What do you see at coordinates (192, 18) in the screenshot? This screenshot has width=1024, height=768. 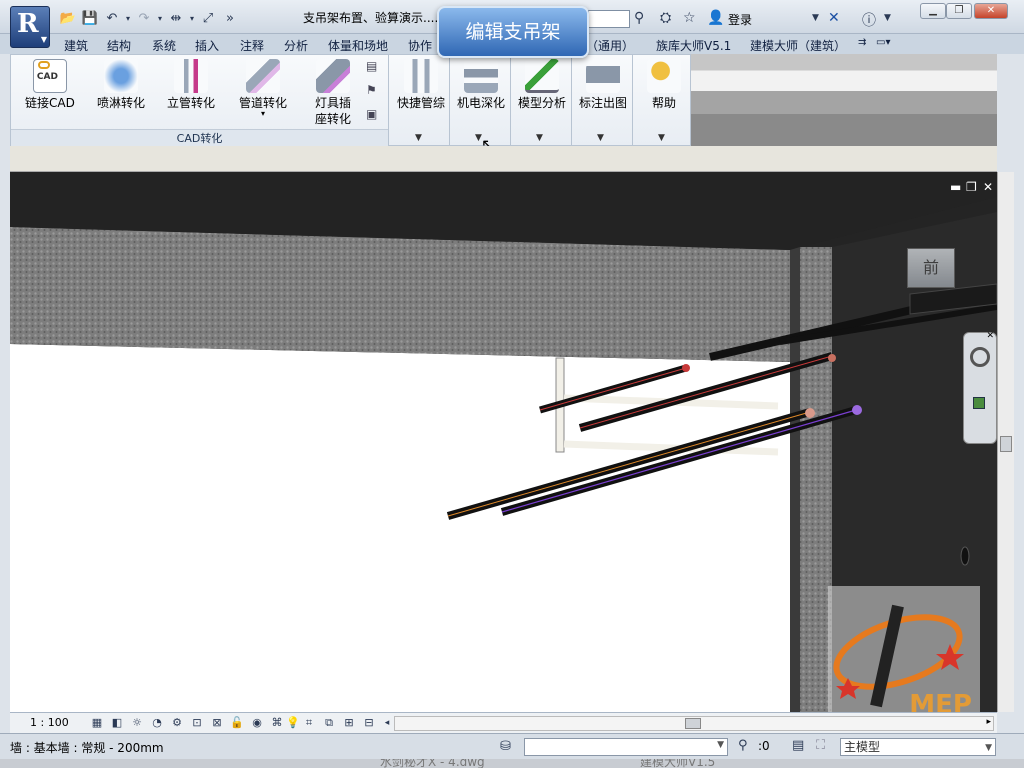 I see `measure-dropdown-icon: ▾` at bounding box center [192, 18].